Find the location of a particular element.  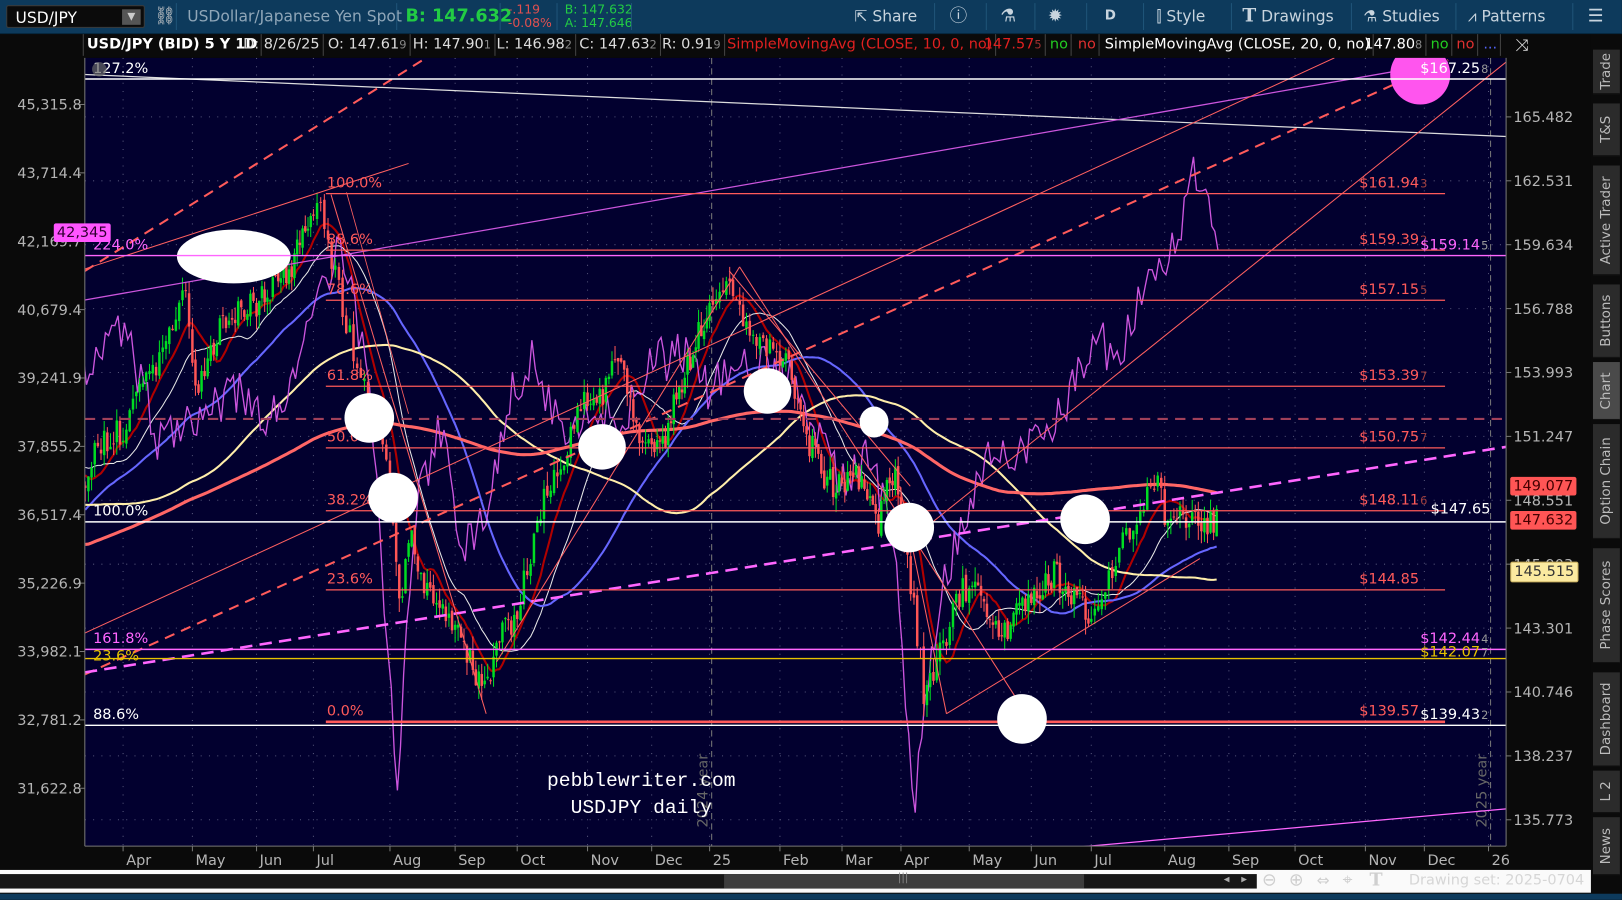

level-price-label: $142.07 is located at coordinates (1450, 652).